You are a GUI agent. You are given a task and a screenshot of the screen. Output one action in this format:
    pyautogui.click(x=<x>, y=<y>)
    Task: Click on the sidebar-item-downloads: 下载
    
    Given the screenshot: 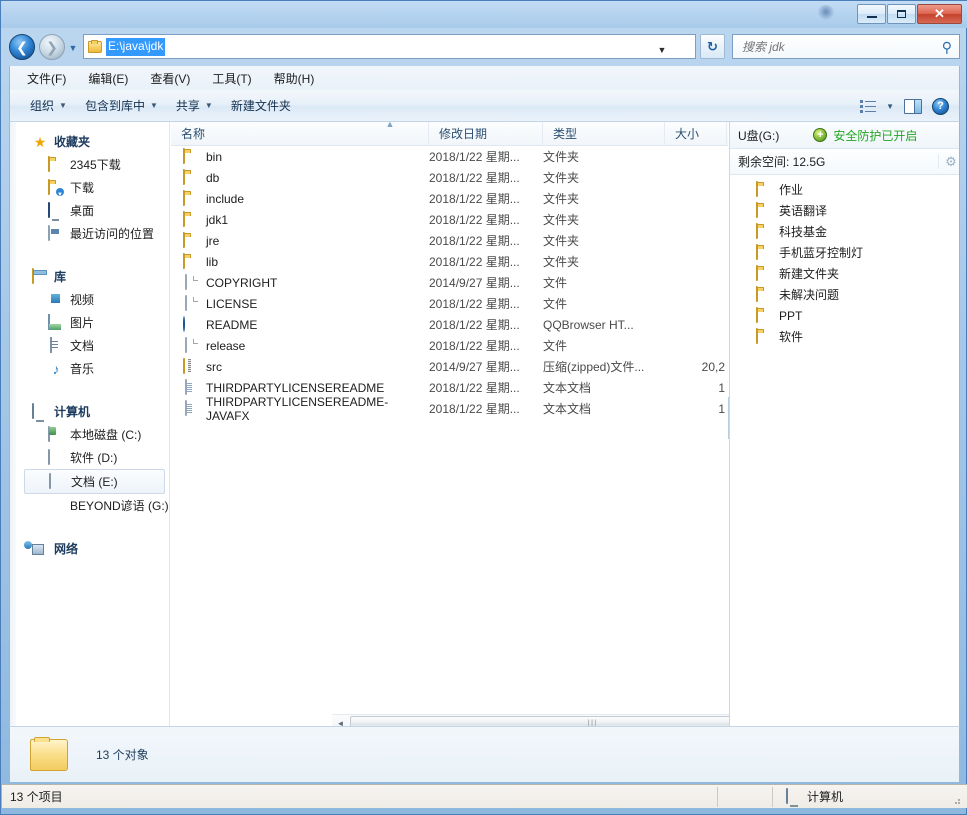 What is the action you would take?
    pyautogui.click(x=89, y=187)
    